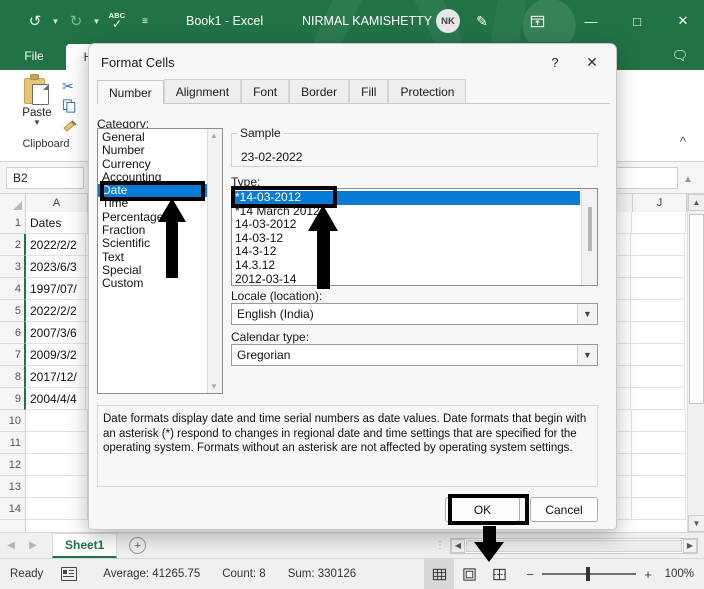 Image resolution: width=704 pixels, height=589 pixels. Describe the element at coordinates (658, 267) in the screenshot. I see `cell-j3` at that location.